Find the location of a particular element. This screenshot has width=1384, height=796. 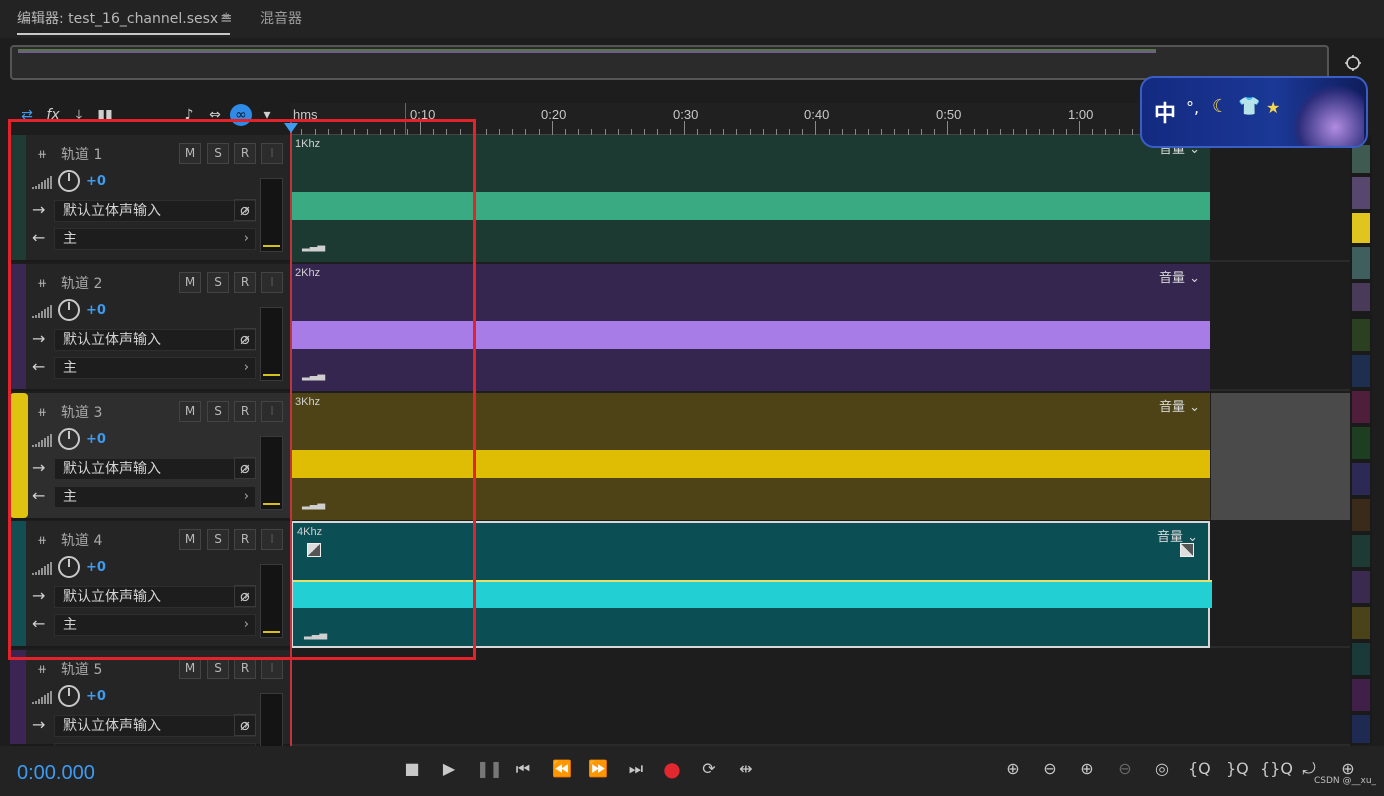

input-arrow-icon: → is located at coordinates (39, 724).